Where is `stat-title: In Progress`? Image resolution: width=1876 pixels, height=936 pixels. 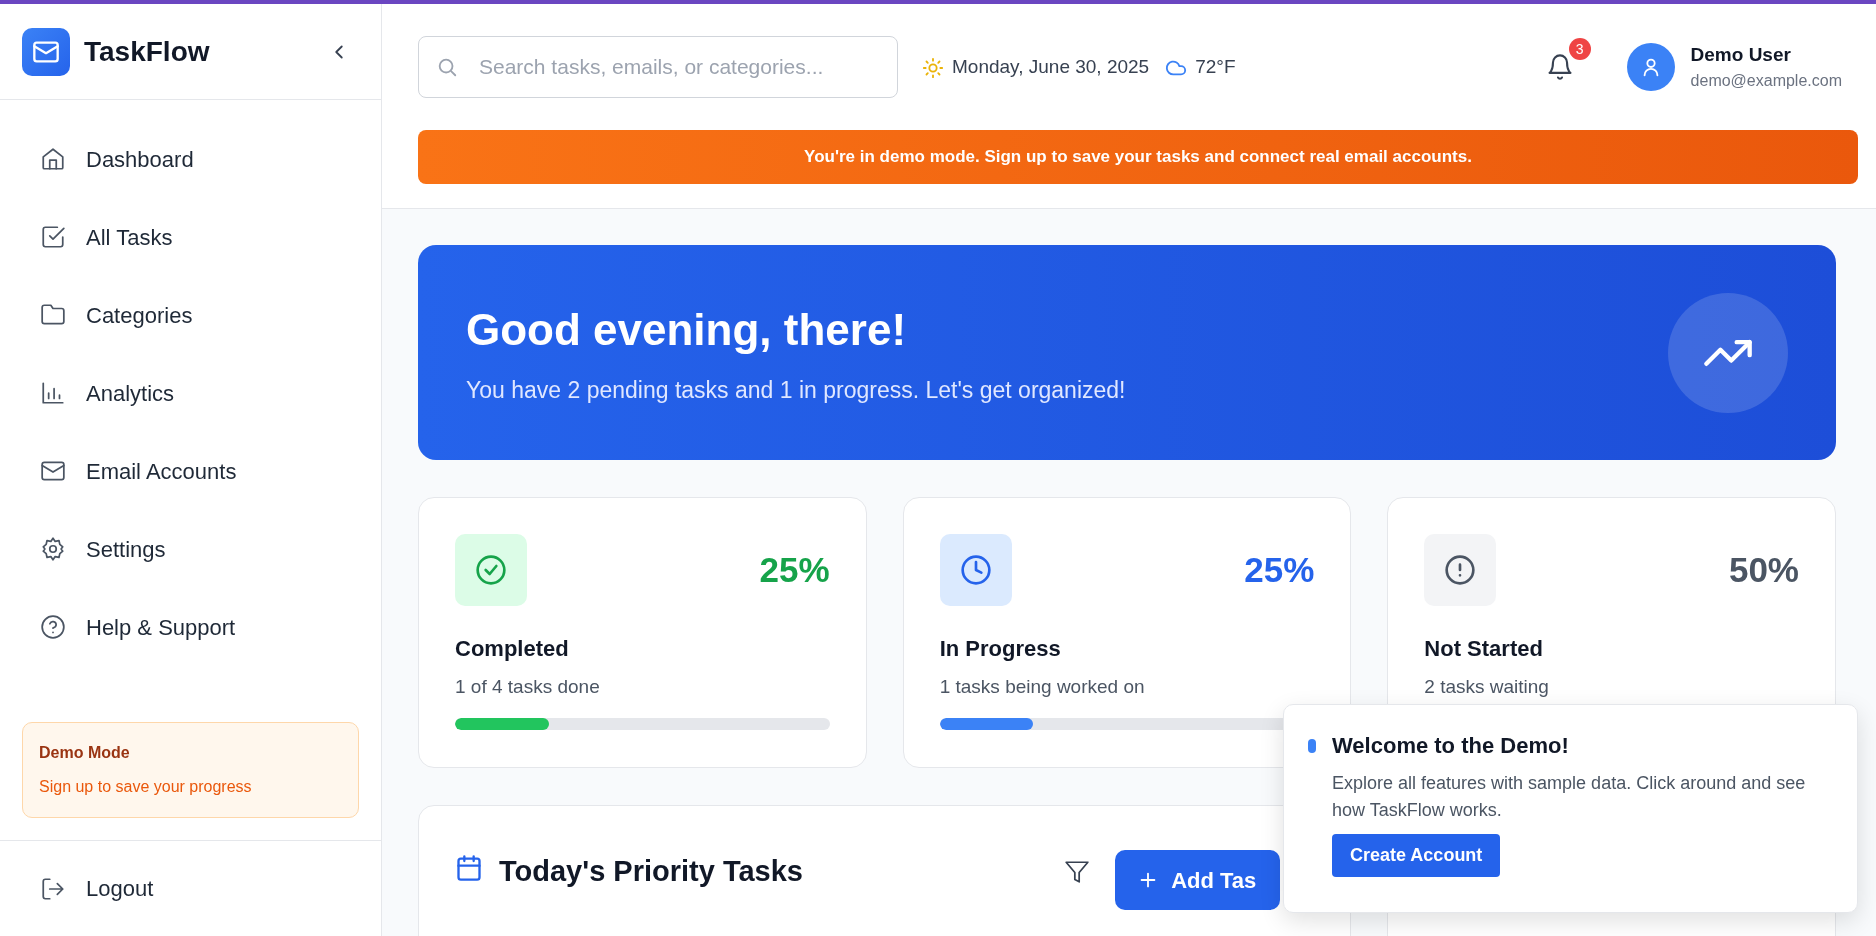
stat-title: In Progress is located at coordinates (1000, 649).